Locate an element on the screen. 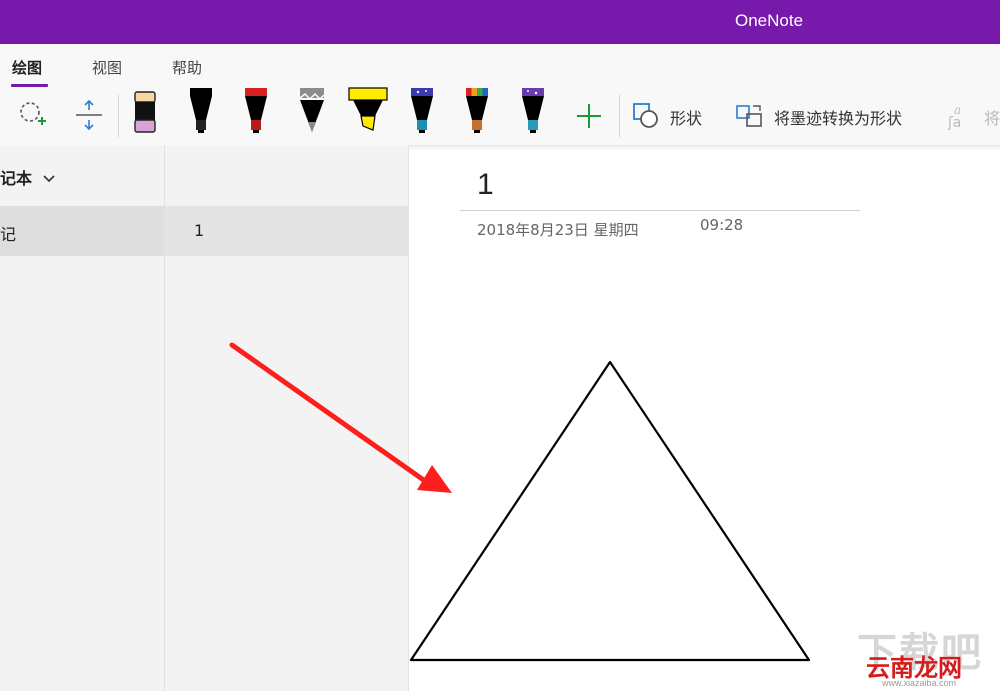  red-arrow-shaft is located at coordinates (328, 413).